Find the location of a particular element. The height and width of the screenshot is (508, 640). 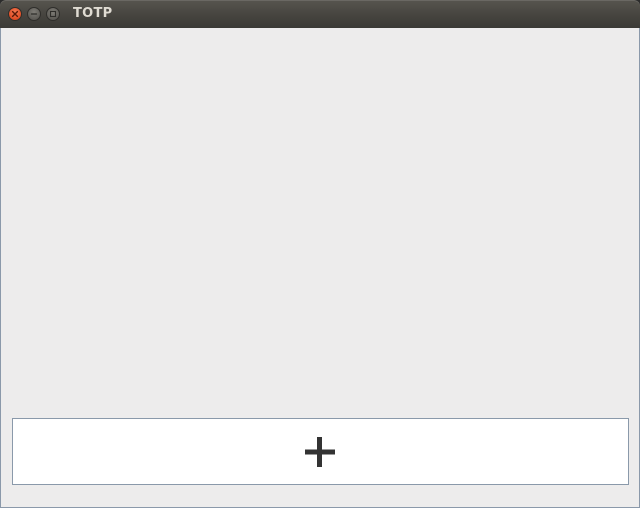

close-window-button is located at coordinates (15, 14).